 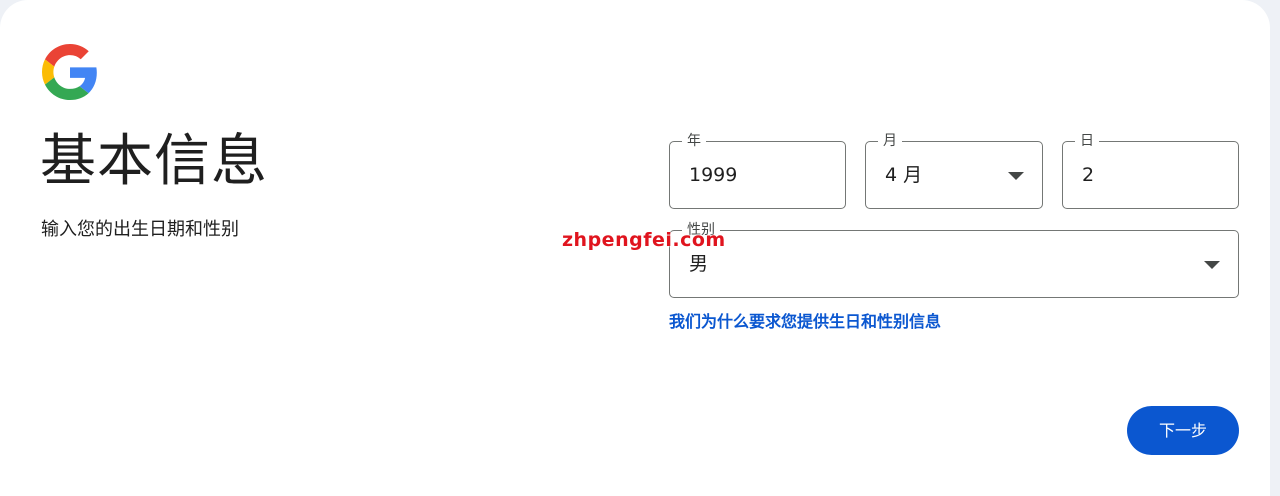 What do you see at coordinates (904, 175) in the screenshot?
I see `month-value: 4 月` at bounding box center [904, 175].